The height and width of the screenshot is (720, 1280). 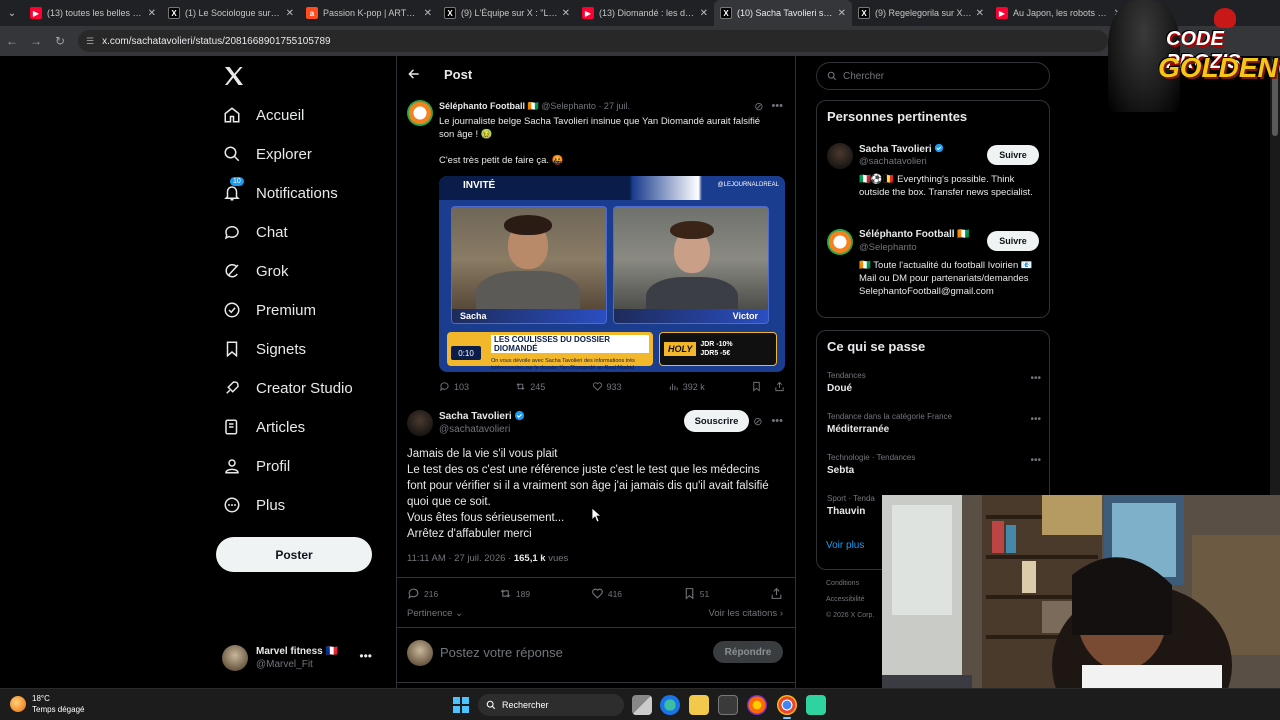 I want to click on footer-link: Accessibilité, so click(x=850, y=600).